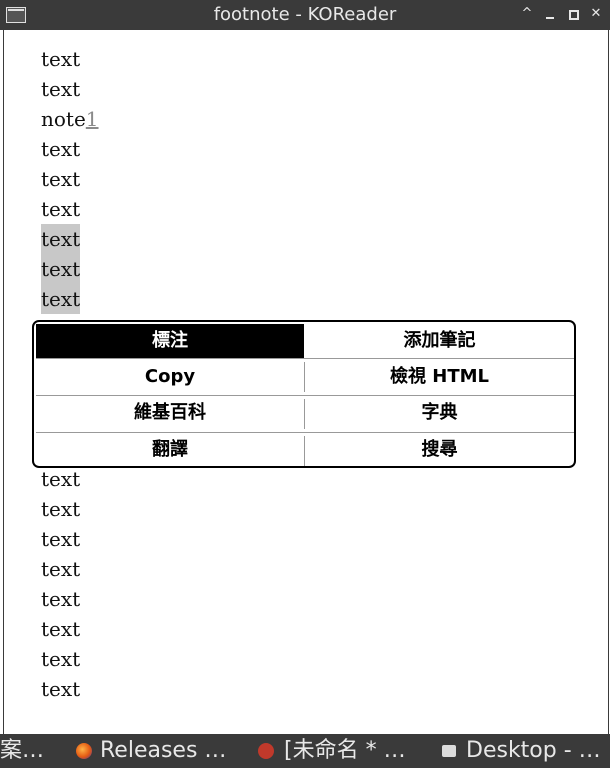  What do you see at coordinates (550, 14) in the screenshot?
I see `minimize-button` at bounding box center [550, 14].